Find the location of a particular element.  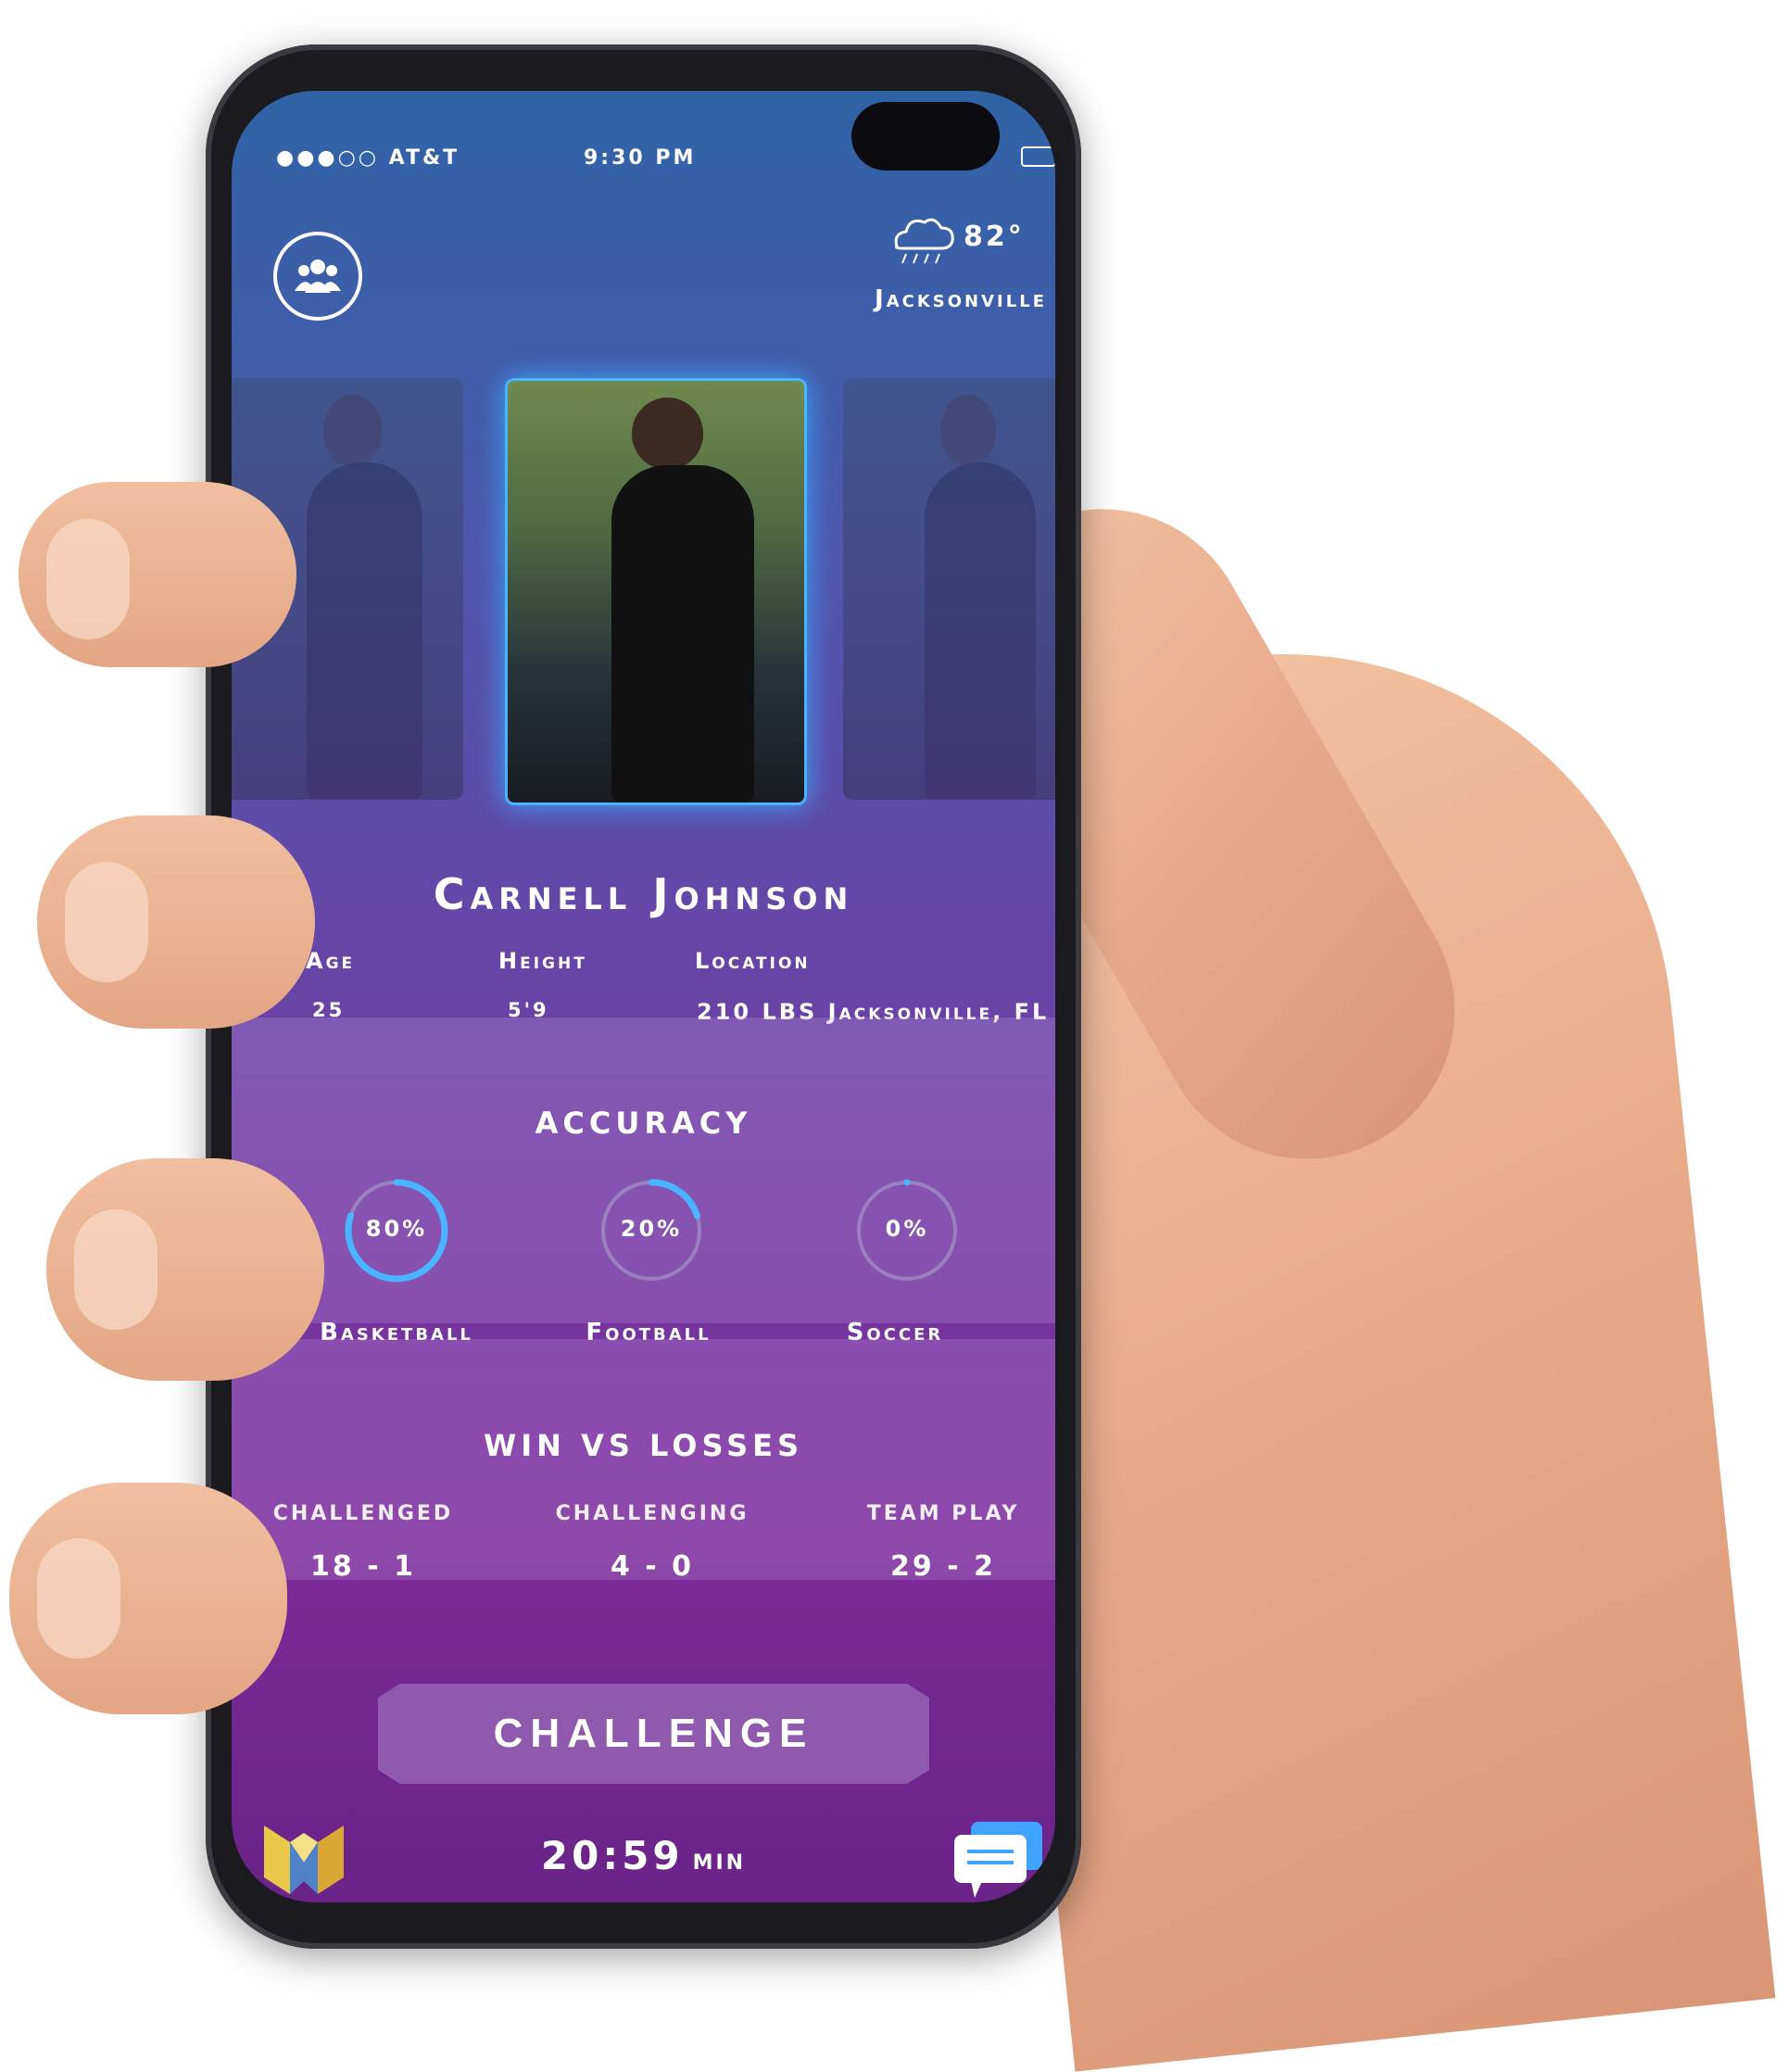

team-button is located at coordinates (317, 276).